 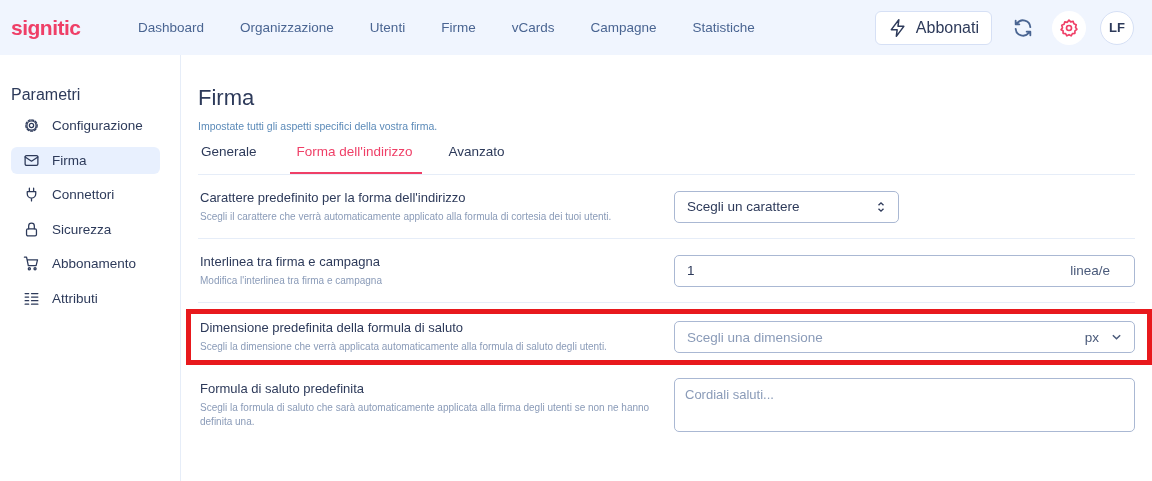 I want to click on setting-title: Dimensione predefinita della formula di saluto, so click(x=332, y=327).